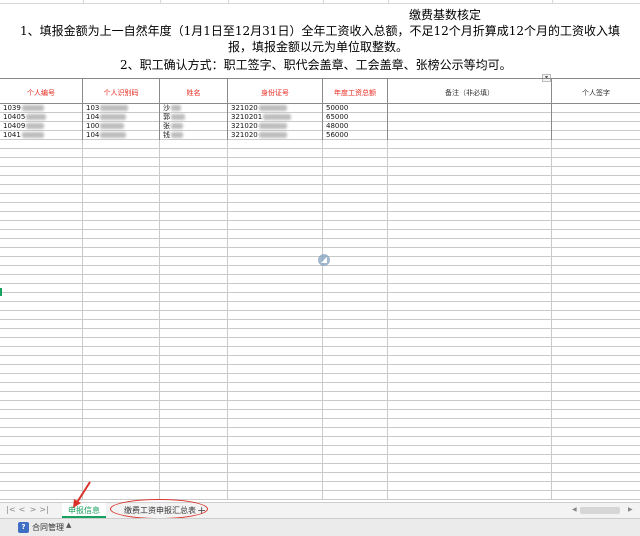  Describe the element at coordinates (23, 527) in the screenshot. I see `help-icon: ?` at that location.